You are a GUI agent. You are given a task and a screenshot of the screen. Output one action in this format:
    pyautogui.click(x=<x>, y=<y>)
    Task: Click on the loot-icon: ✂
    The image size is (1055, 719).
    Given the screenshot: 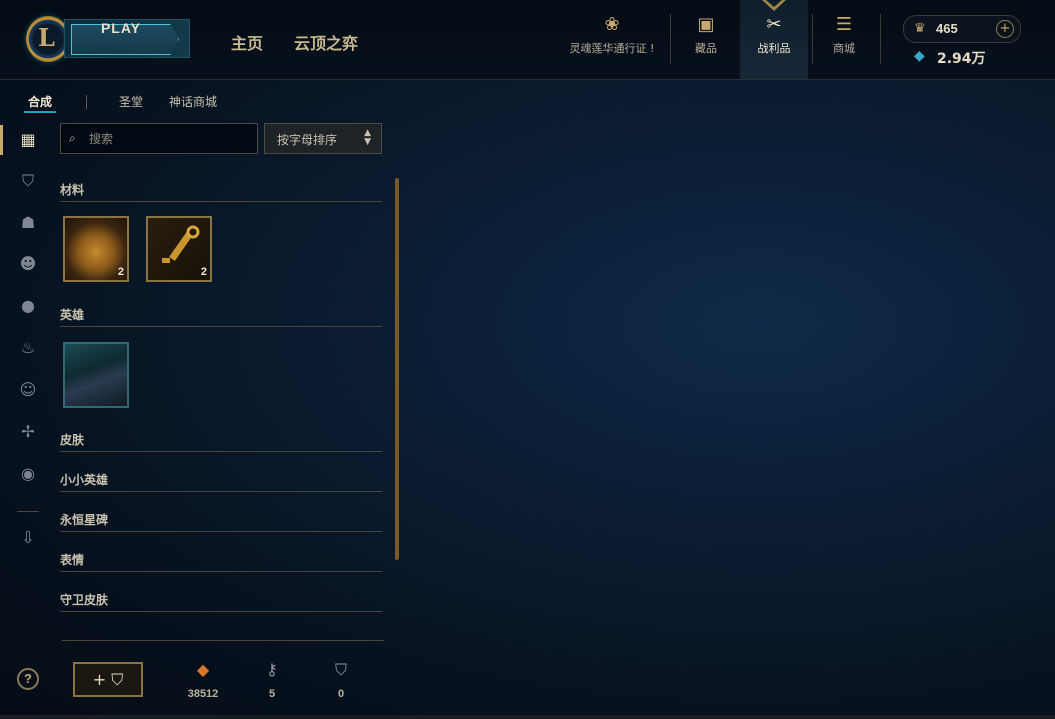 What is the action you would take?
    pyautogui.click(x=774, y=24)
    